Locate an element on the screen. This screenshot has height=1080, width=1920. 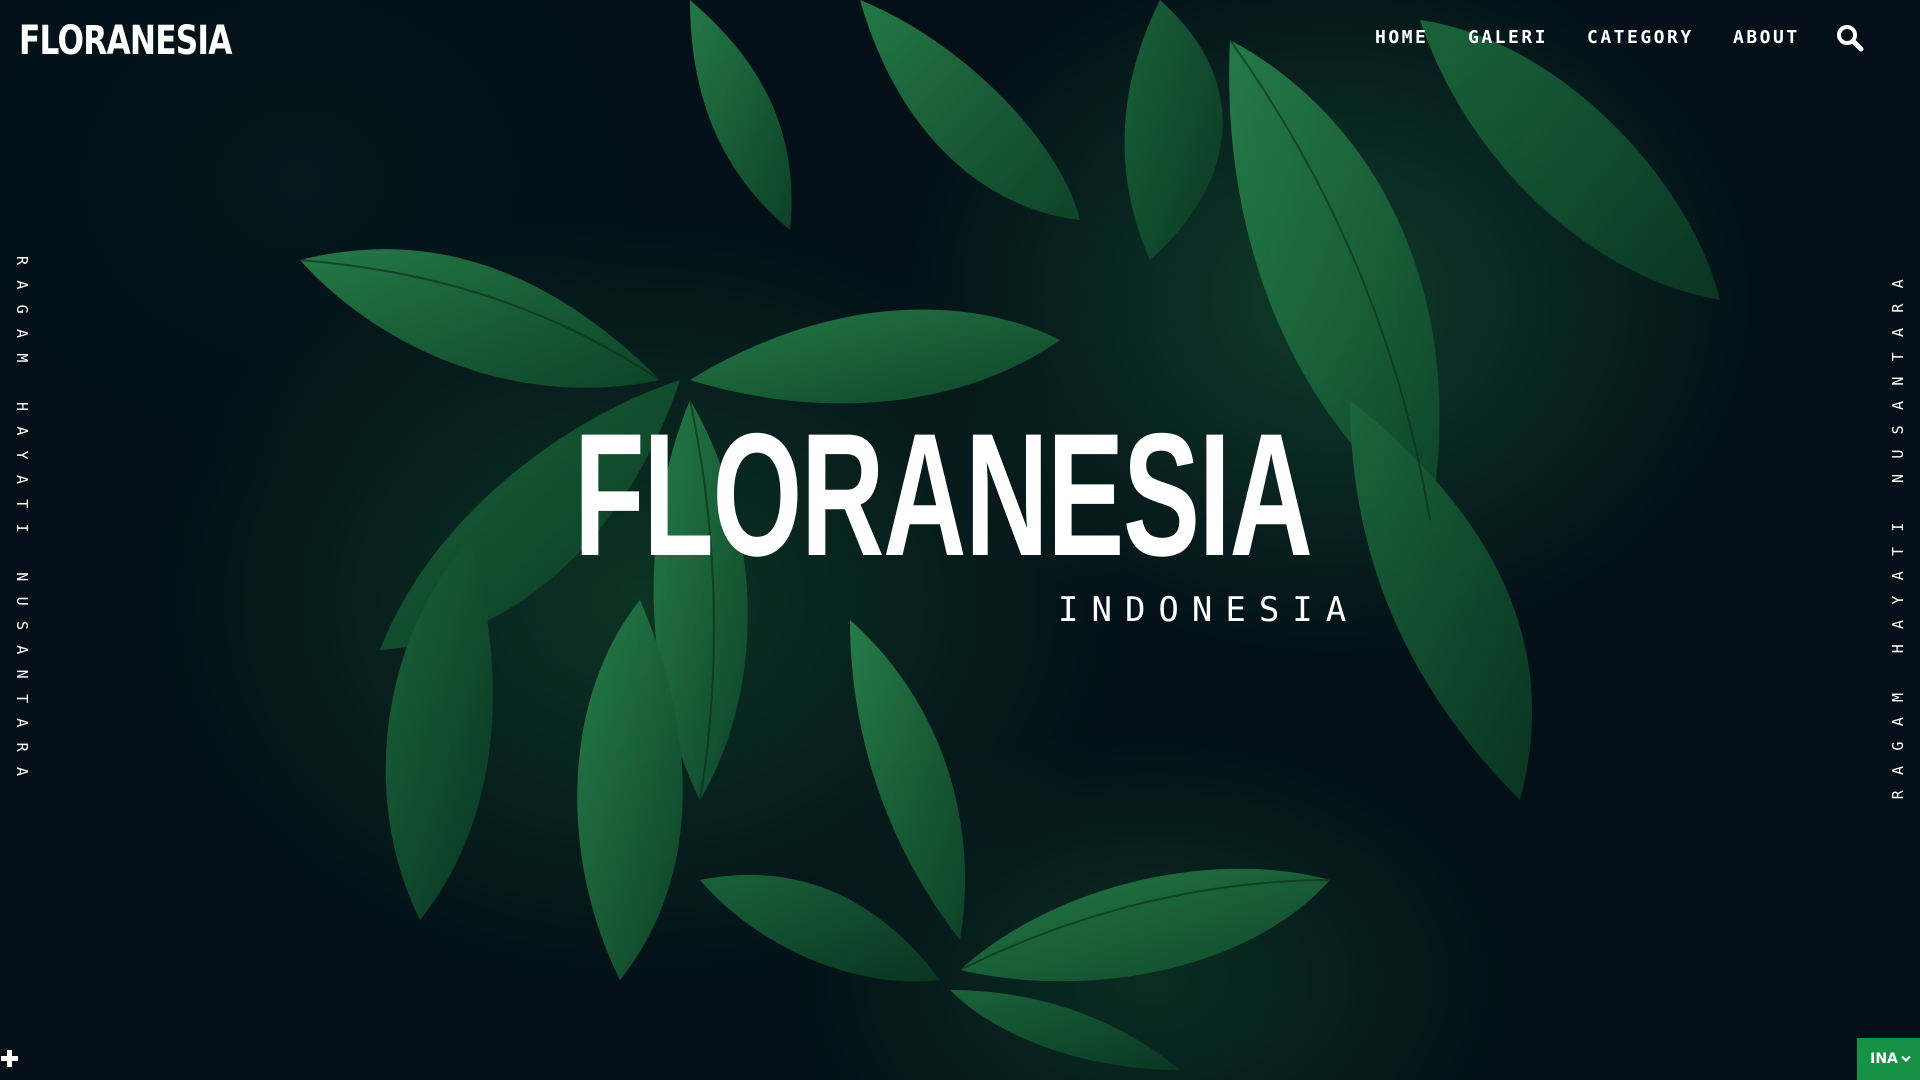
chevron-down-icon is located at coordinates (1906, 1059).